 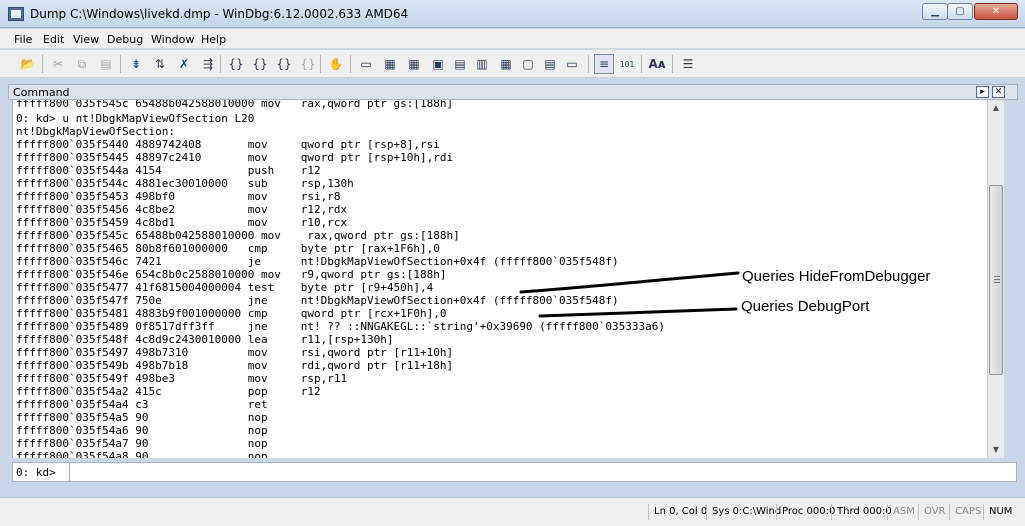 I want to click on call-stack-window-icon: ▥, so click(x=482, y=64).